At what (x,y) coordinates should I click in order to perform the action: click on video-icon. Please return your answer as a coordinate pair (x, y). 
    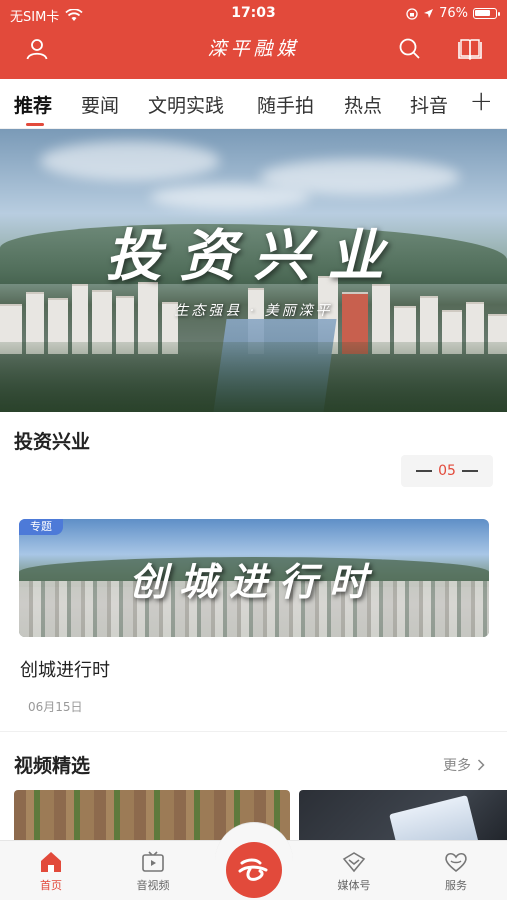
    Looking at the image, I should click on (153, 861).